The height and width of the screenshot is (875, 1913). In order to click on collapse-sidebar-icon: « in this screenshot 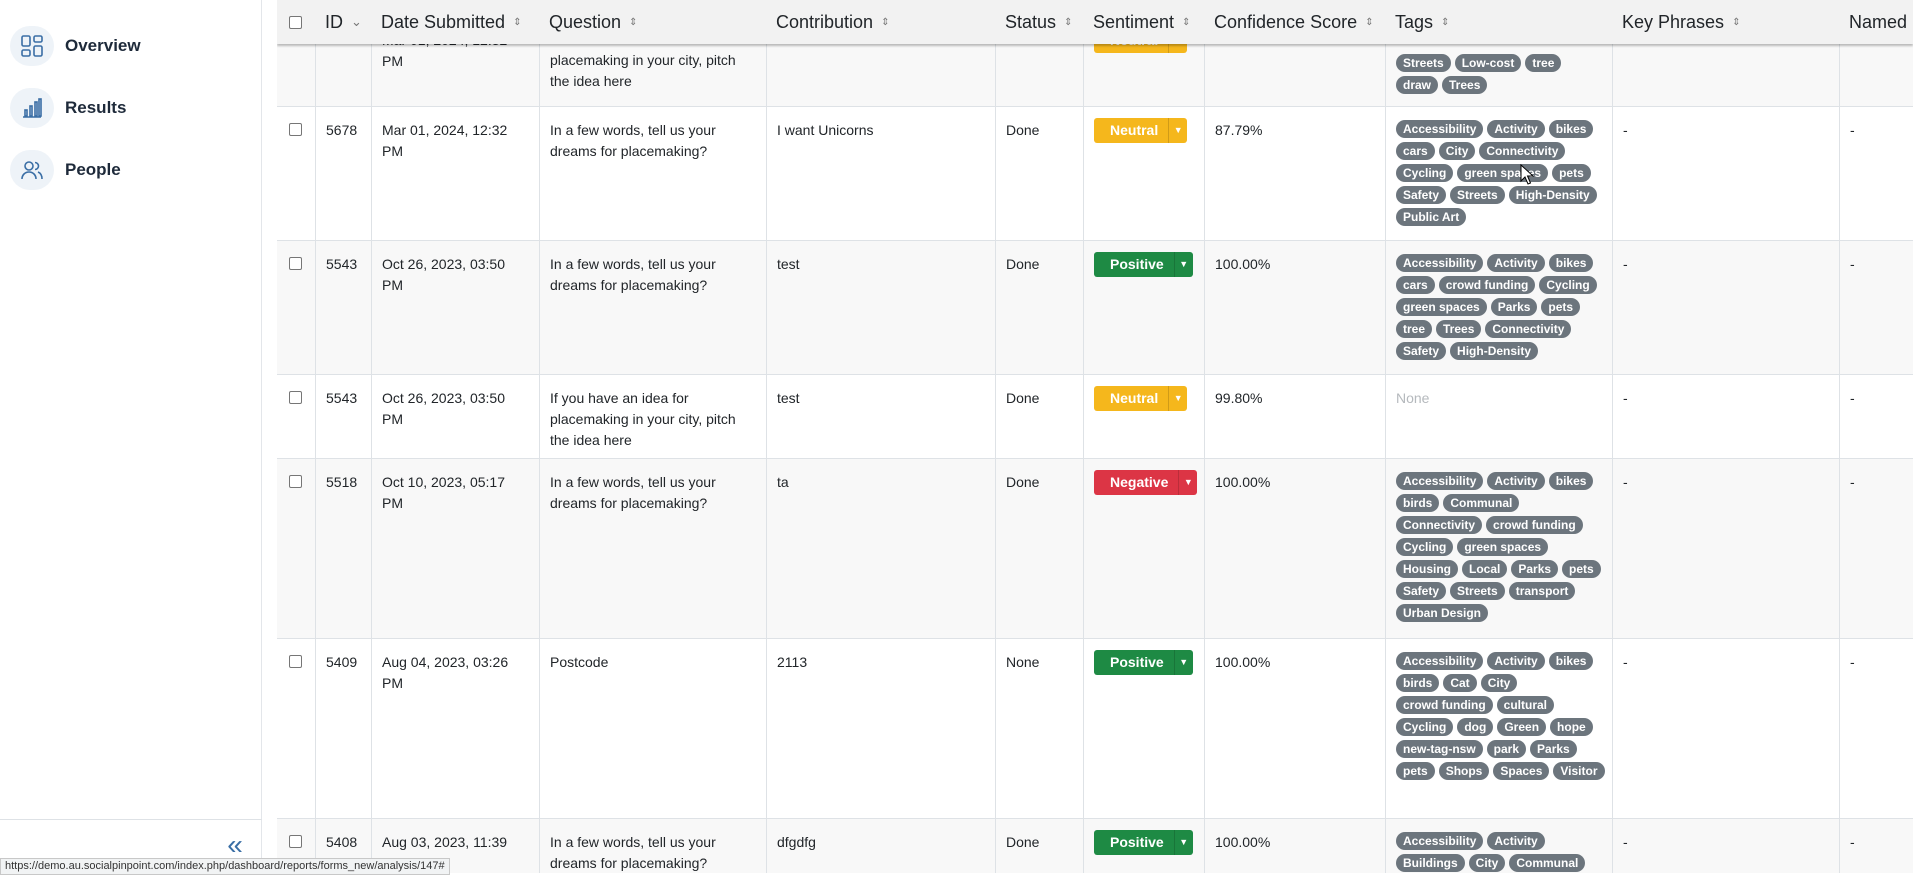, I will do `click(235, 845)`.